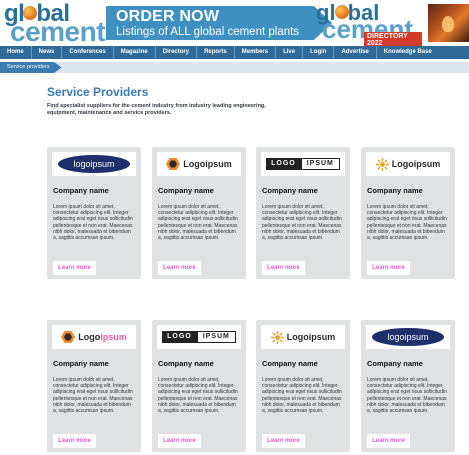 Image resolution: width=469 pixels, height=455 pixels. I want to click on page-title: Service Providers, so click(98, 92).